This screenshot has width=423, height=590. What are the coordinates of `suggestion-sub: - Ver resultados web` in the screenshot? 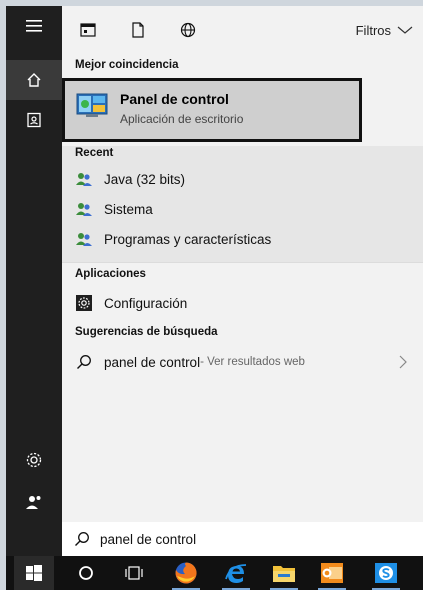 It's located at (252, 362).